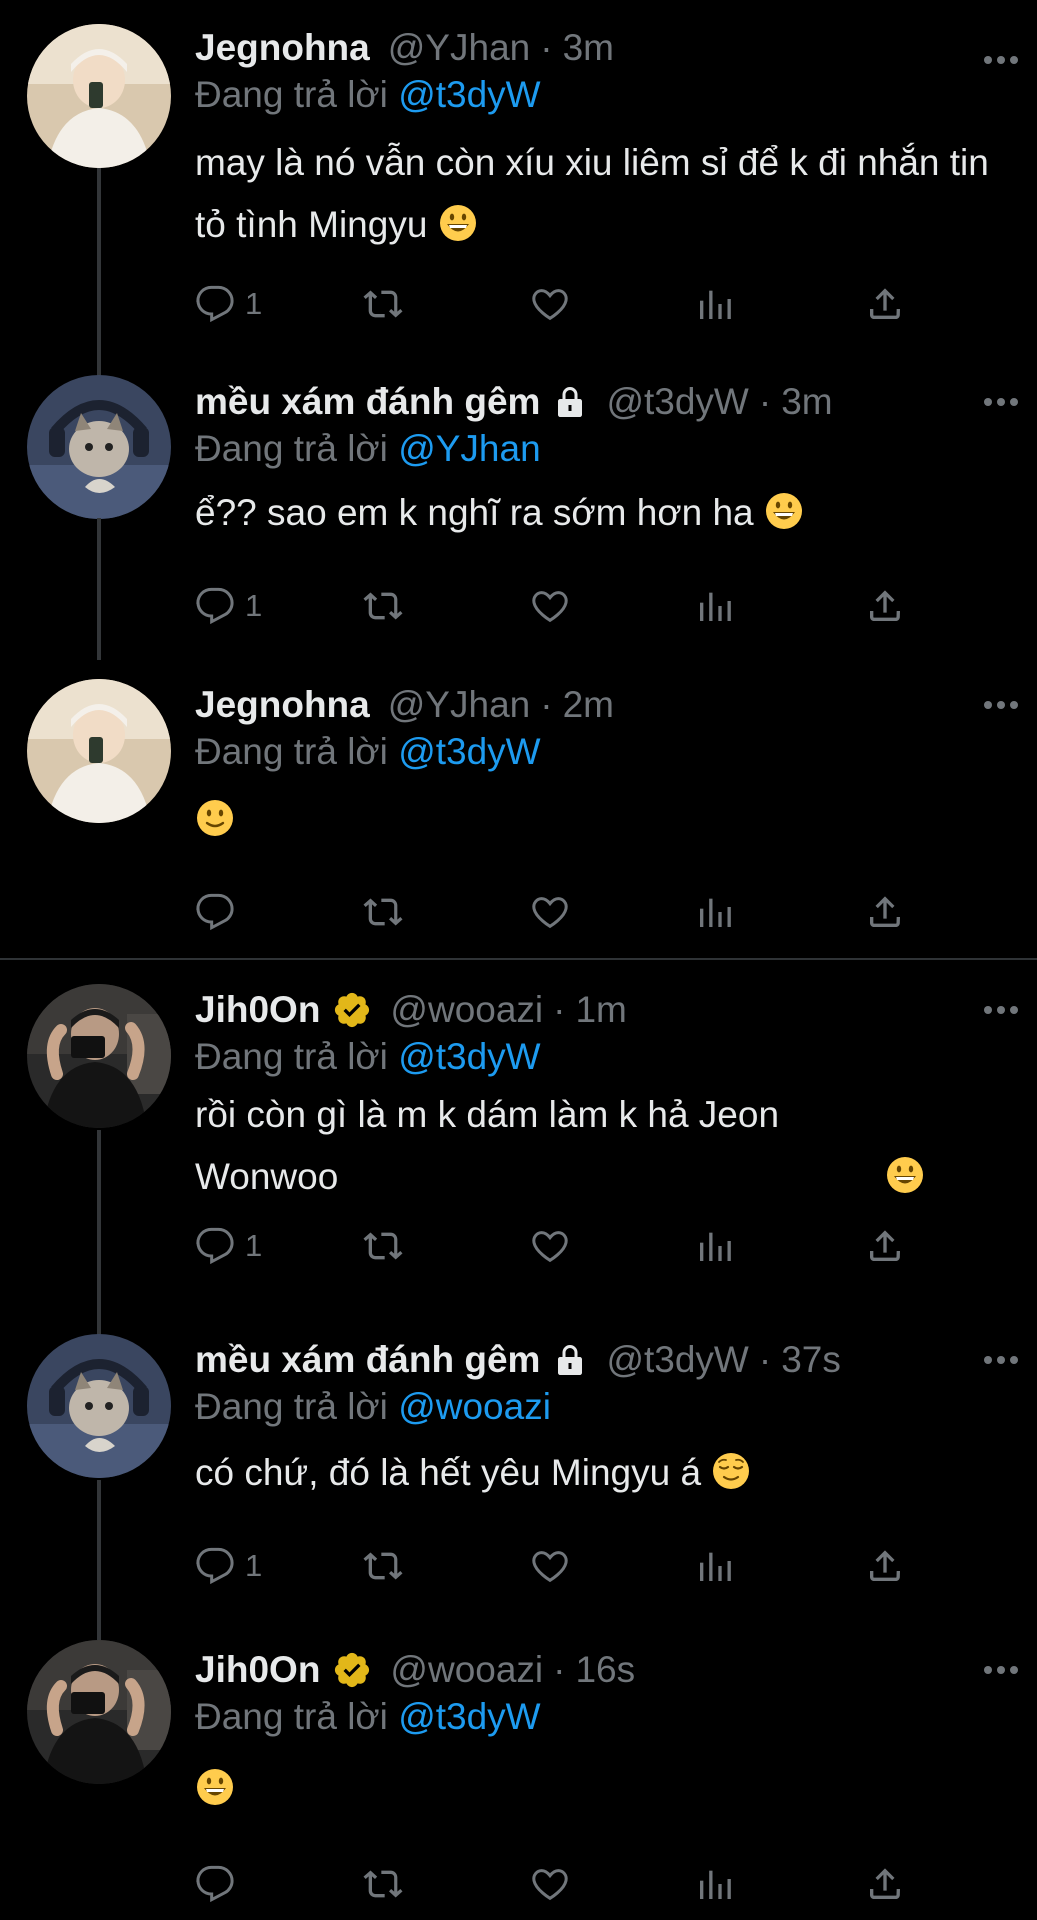 The image size is (1037, 1920). I want to click on thread-divider, so click(518, 959).